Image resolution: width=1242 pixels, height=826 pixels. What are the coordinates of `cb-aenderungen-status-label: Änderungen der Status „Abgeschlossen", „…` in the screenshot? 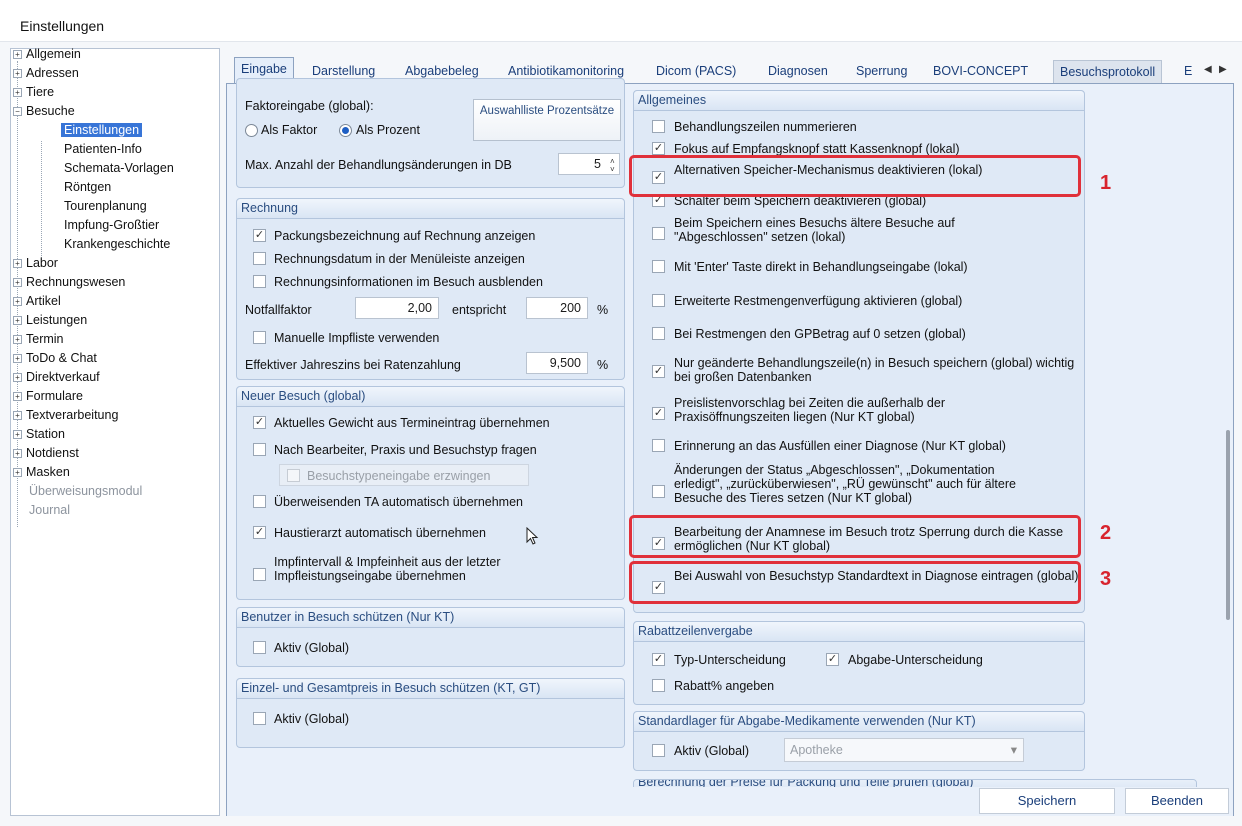 It's located at (845, 484).